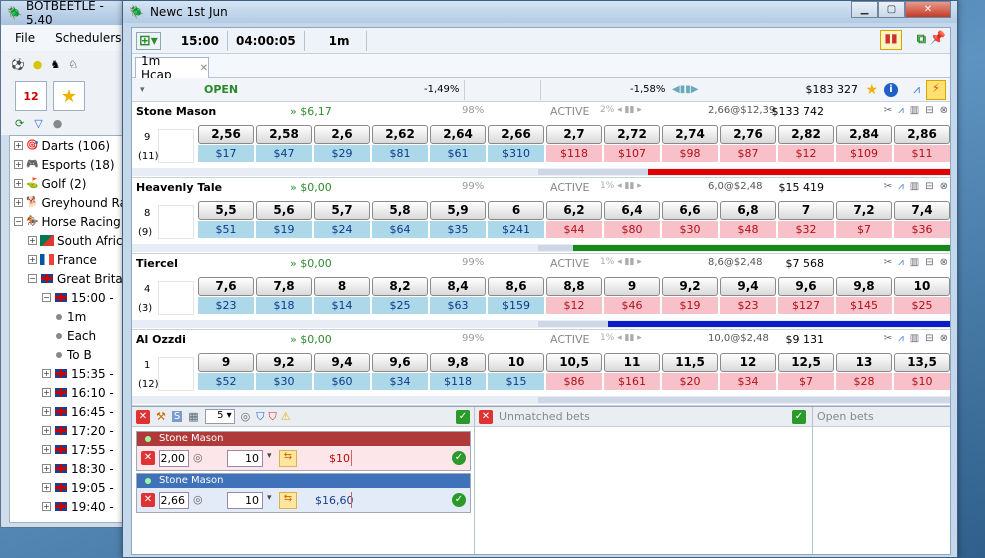 This screenshot has width=985, height=558. What do you see at coordinates (690, 362) in the screenshot?
I see `lay-price: 11,5` at bounding box center [690, 362].